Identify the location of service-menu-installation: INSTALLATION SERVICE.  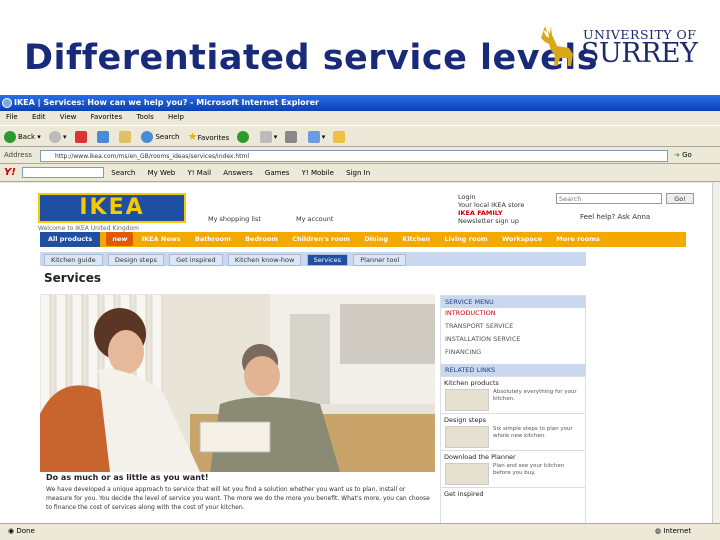
(513, 340).